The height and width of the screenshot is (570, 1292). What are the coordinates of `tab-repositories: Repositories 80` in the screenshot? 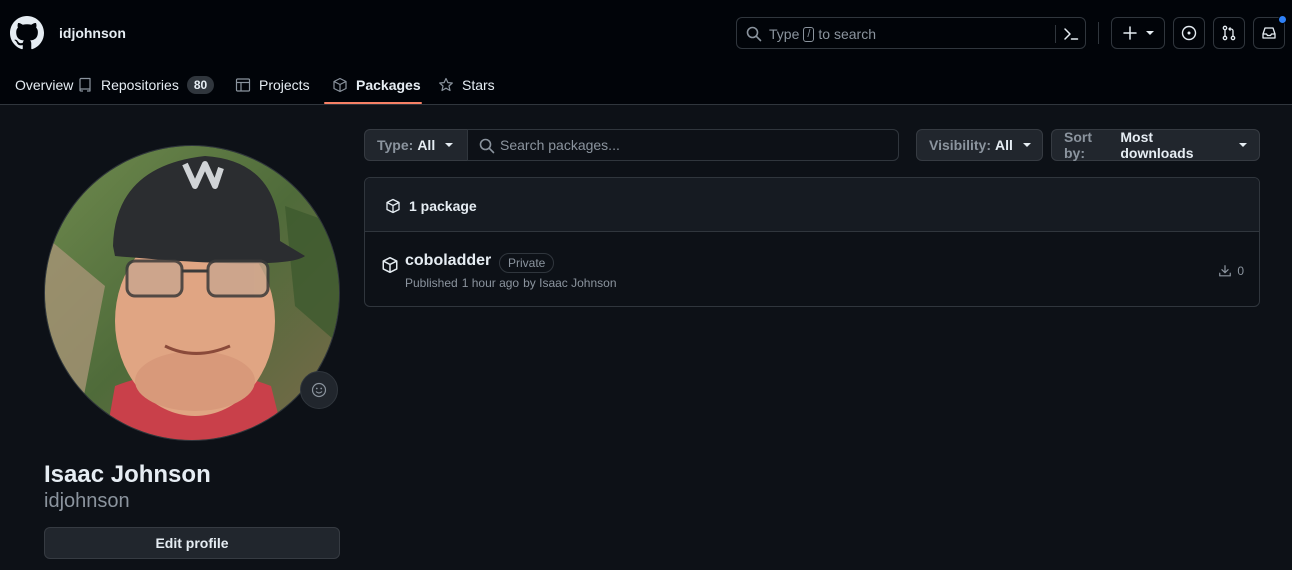 It's located at (146, 84).